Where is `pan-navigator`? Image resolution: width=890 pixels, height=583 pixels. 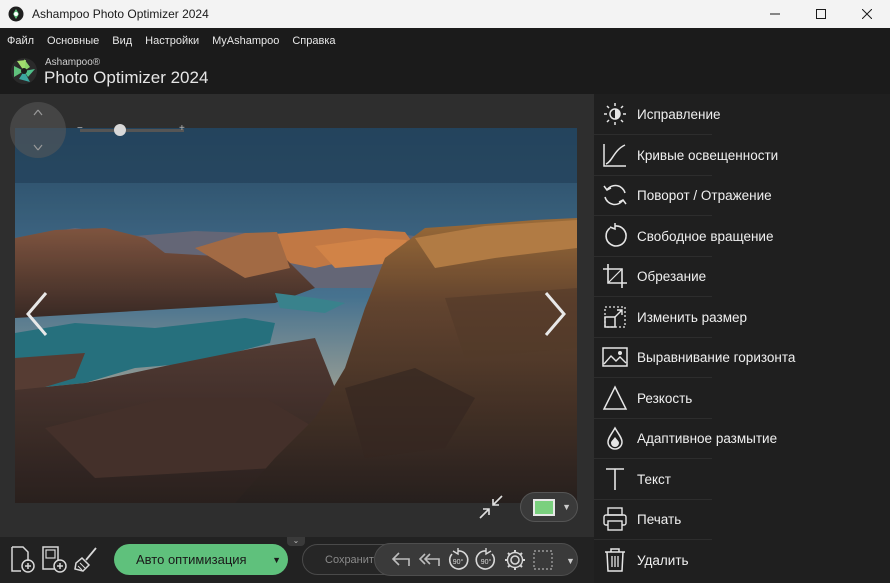 pan-navigator is located at coordinates (38, 130).